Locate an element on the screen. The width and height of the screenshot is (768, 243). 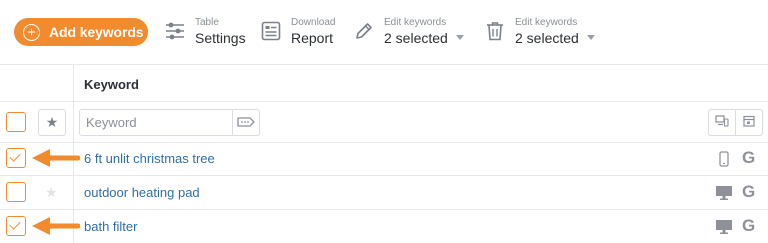
delete-keywords-small-label: Edit keywords is located at coordinates (546, 22).